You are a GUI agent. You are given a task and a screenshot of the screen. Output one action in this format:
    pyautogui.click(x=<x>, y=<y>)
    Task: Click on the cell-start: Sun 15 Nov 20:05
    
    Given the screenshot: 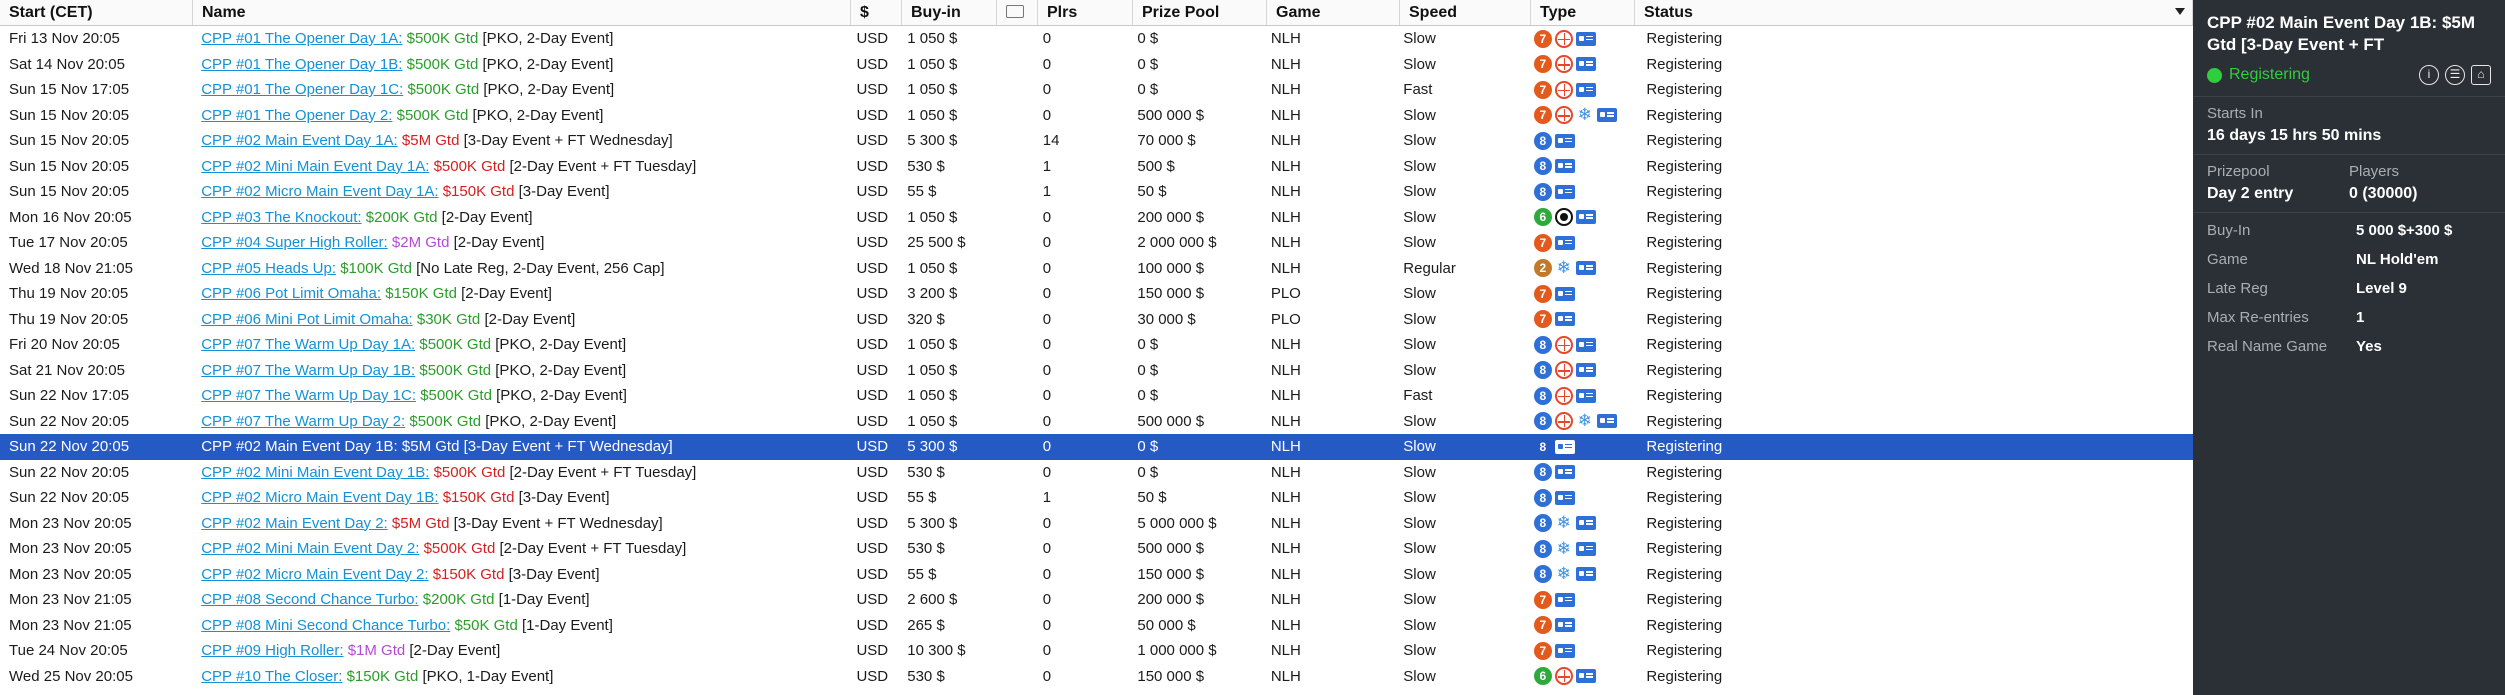 What is the action you would take?
    pyautogui.click(x=69, y=191)
    